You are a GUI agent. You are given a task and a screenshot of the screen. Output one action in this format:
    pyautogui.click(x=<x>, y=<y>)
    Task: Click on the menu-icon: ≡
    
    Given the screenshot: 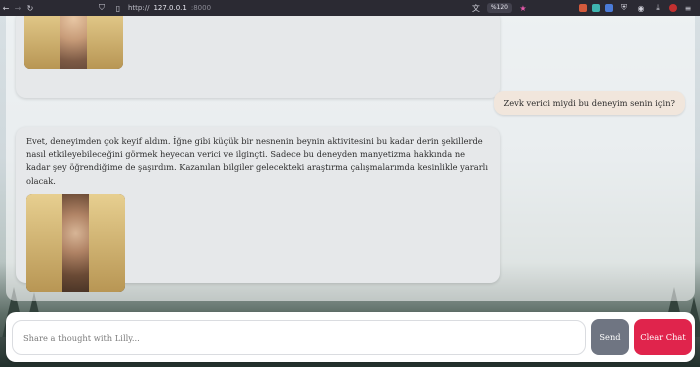 What is the action you would take?
    pyautogui.click(x=688, y=8)
    